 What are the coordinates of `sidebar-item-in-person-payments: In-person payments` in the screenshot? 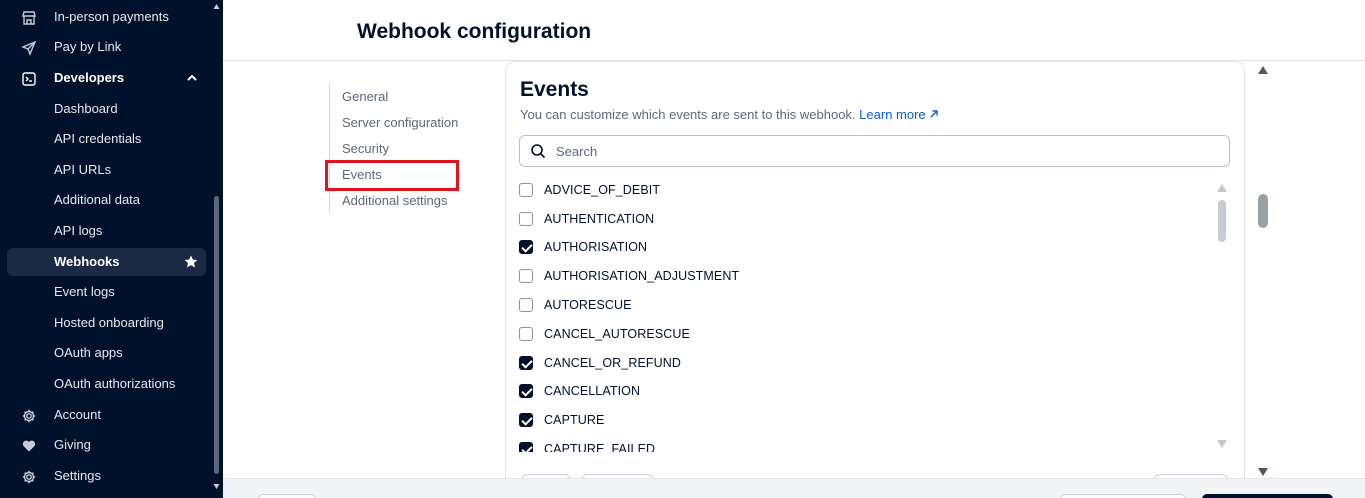 It's located at (106, 17).